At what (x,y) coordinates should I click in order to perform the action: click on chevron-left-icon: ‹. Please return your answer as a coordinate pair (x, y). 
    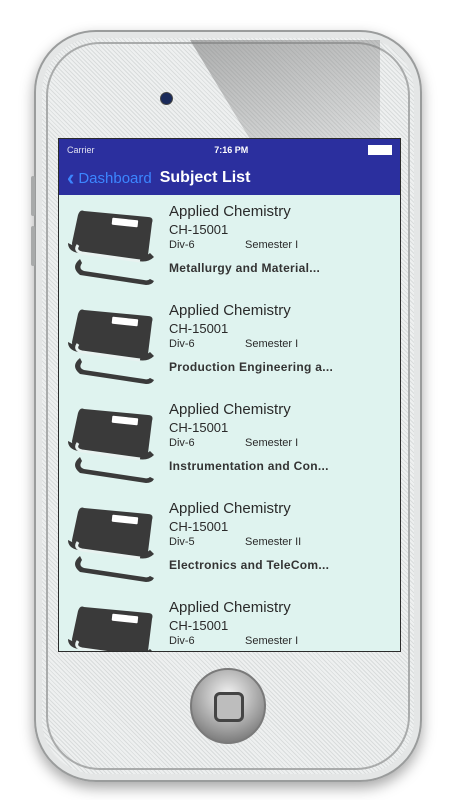
    Looking at the image, I should click on (71, 177).